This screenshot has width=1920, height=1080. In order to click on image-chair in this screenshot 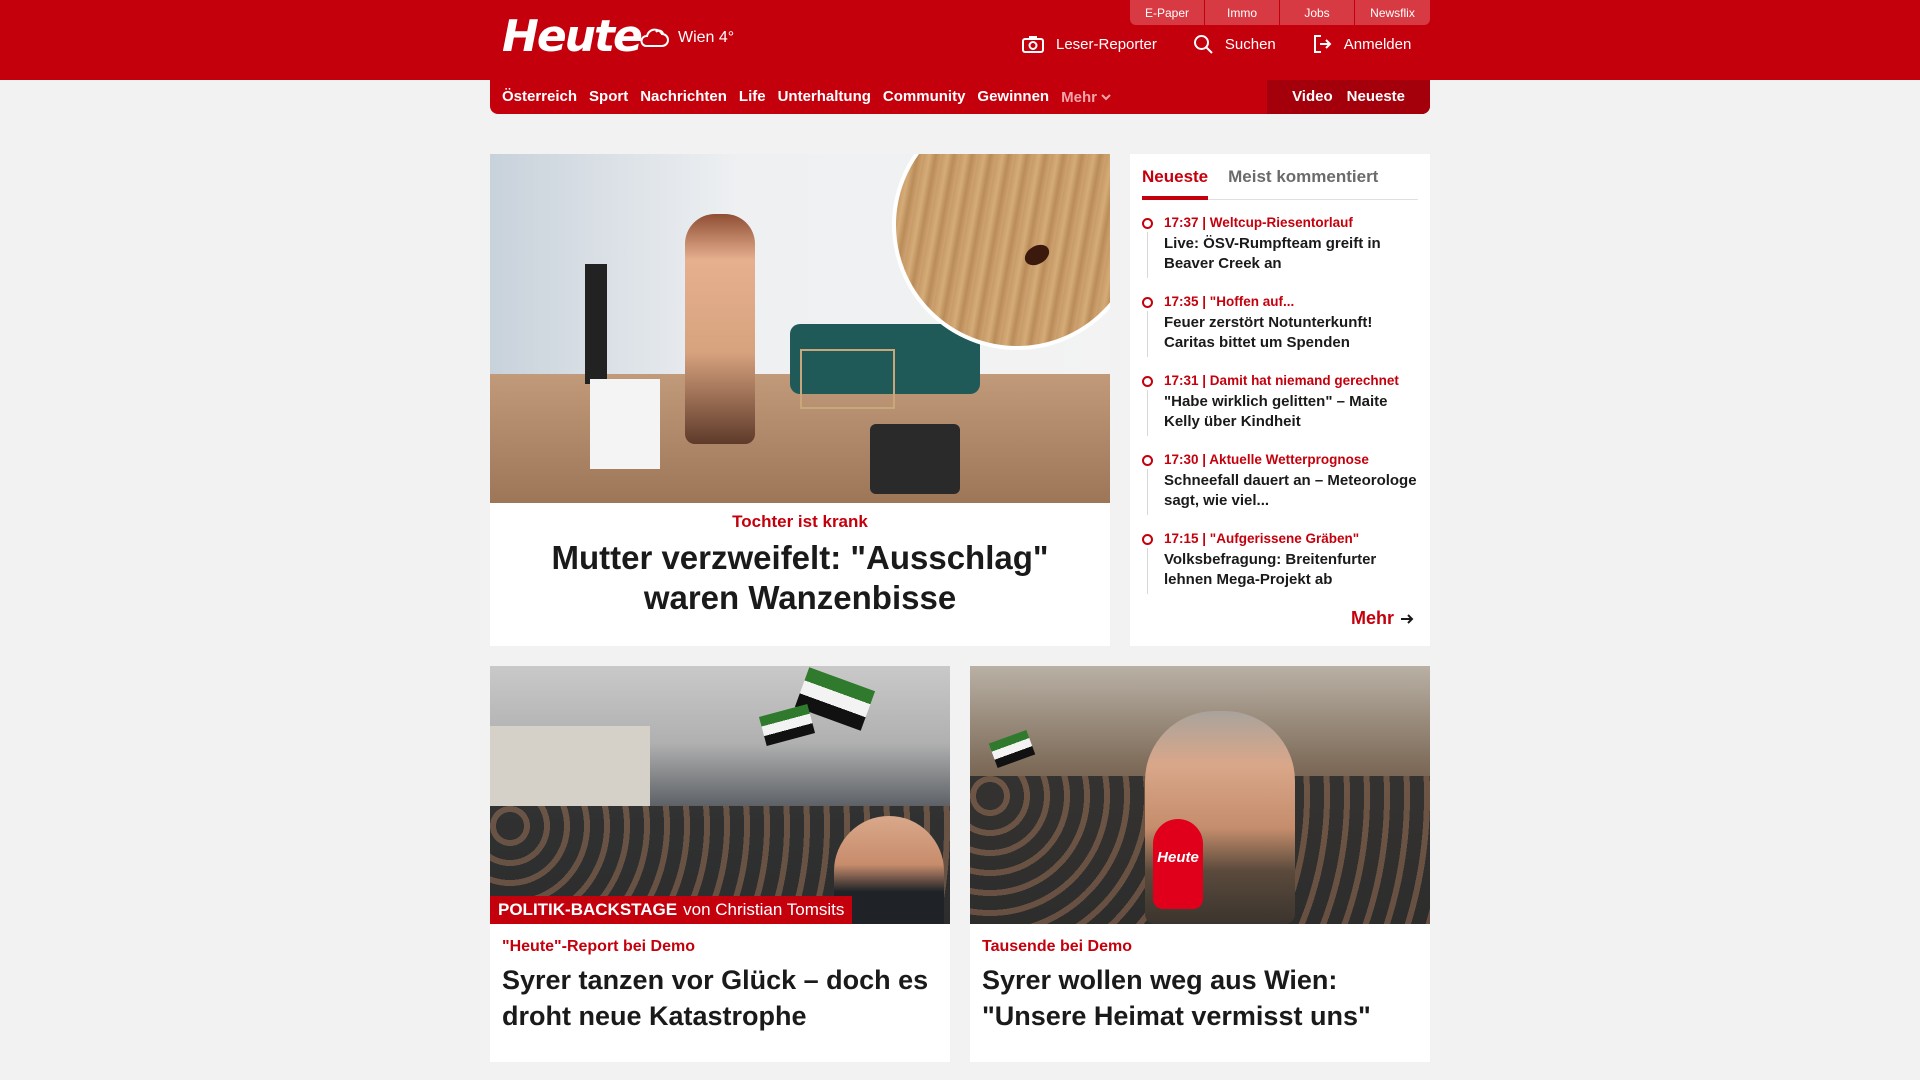, I will do `click(915, 459)`.